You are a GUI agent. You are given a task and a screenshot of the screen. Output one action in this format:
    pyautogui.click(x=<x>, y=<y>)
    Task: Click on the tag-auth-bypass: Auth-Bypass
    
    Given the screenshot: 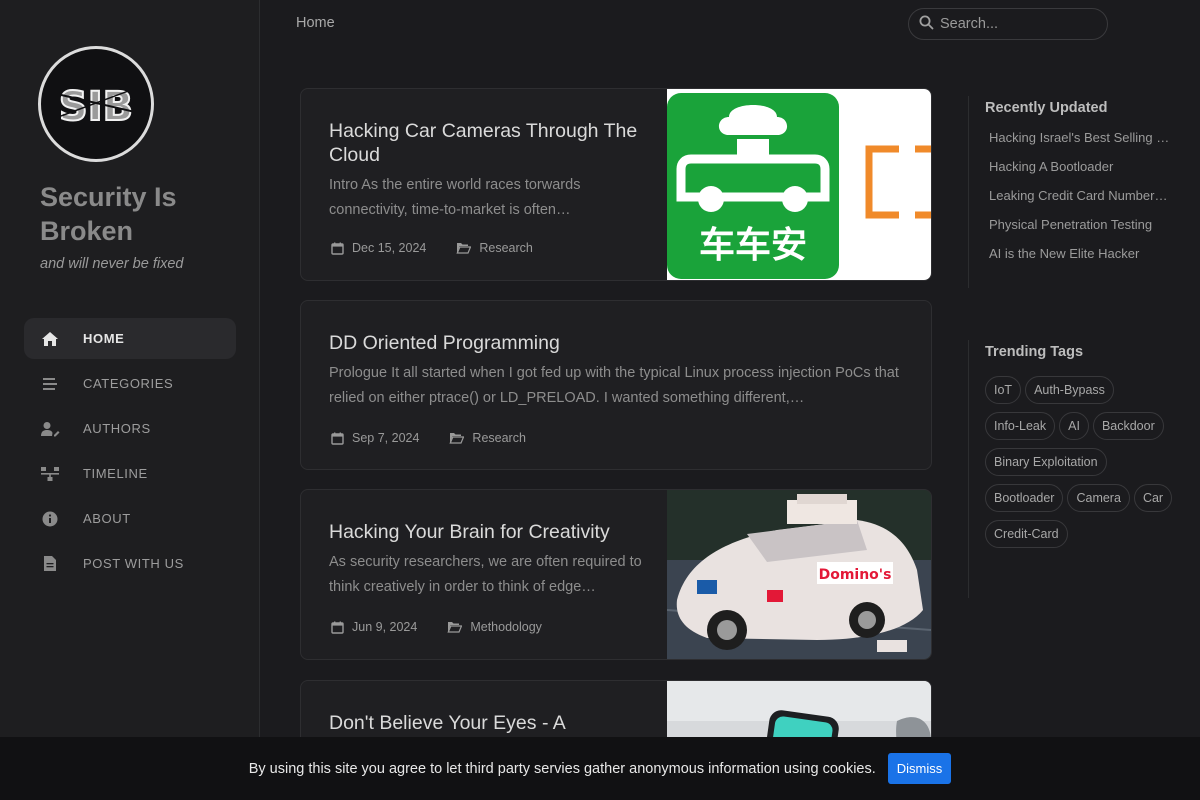 What is the action you would take?
    pyautogui.click(x=1069, y=390)
    